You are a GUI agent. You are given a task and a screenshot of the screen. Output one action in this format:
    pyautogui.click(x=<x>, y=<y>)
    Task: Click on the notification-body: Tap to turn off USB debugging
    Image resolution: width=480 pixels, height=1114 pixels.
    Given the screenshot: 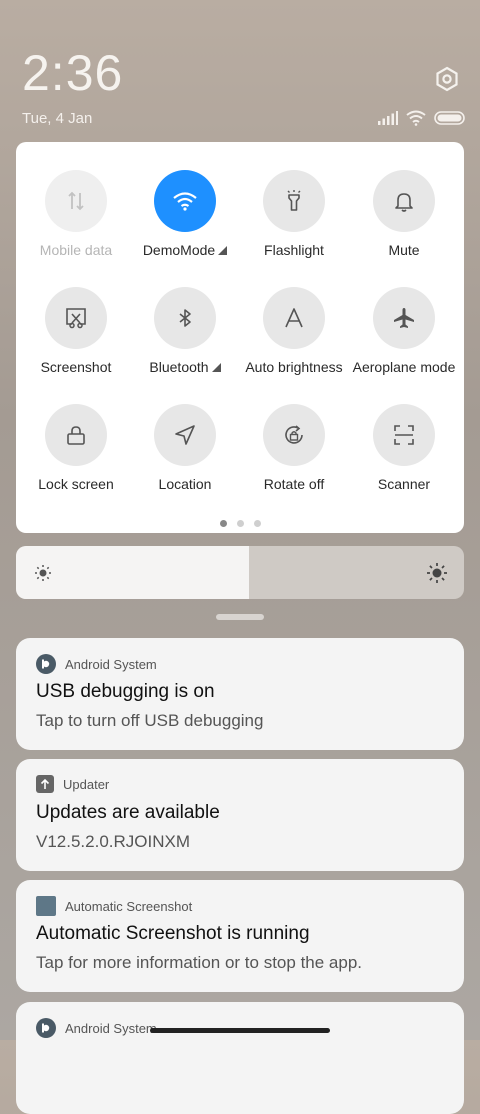 What is the action you would take?
    pyautogui.click(x=150, y=720)
    